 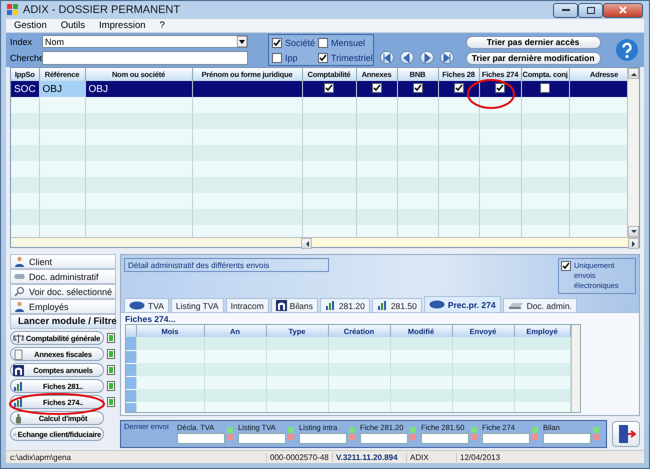 What do you see at coordinates (63, 276) in the screenshot?
I see `nav-item: Doc. administratif` at bounding box center [63, 276].